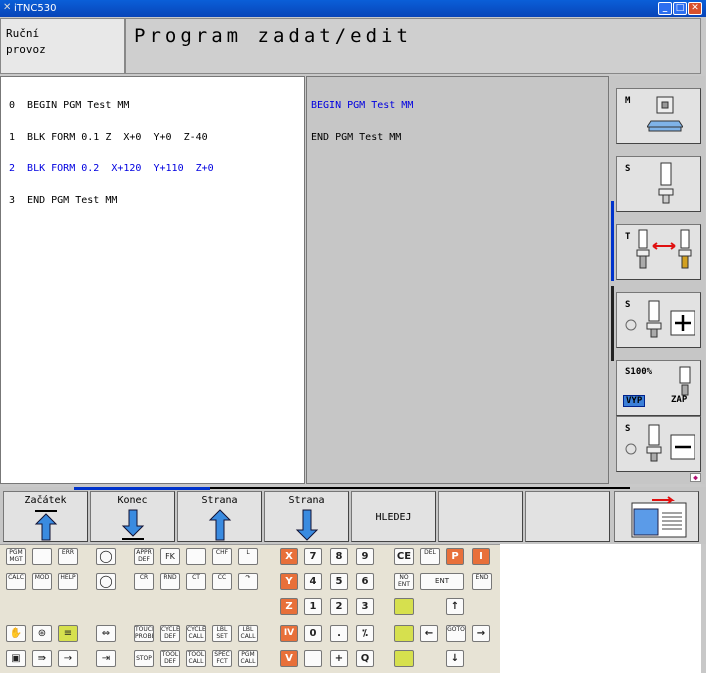 This screenshot has width=706, height=673. Describe the element at coordinates (442, 581) in the screenshot. I see `key-ent: ENT` at that location.